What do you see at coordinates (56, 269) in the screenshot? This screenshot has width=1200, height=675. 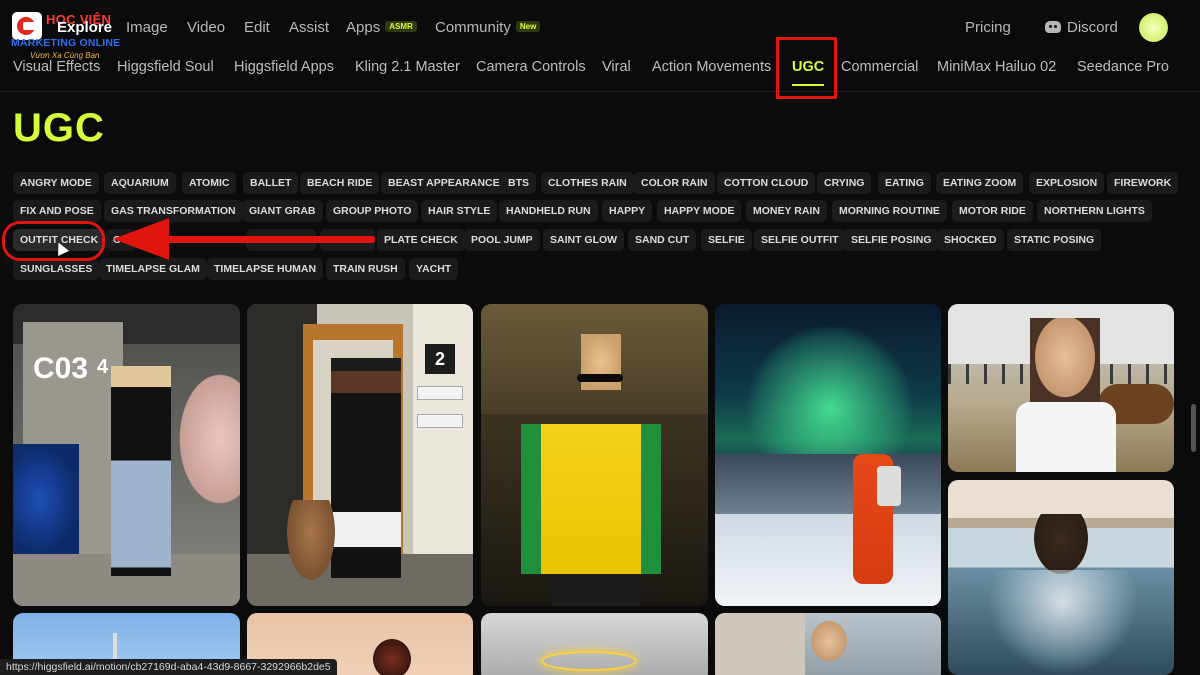 I see `chip-sunglasses: SUNGLASSES` at bounding box center [56, 269].